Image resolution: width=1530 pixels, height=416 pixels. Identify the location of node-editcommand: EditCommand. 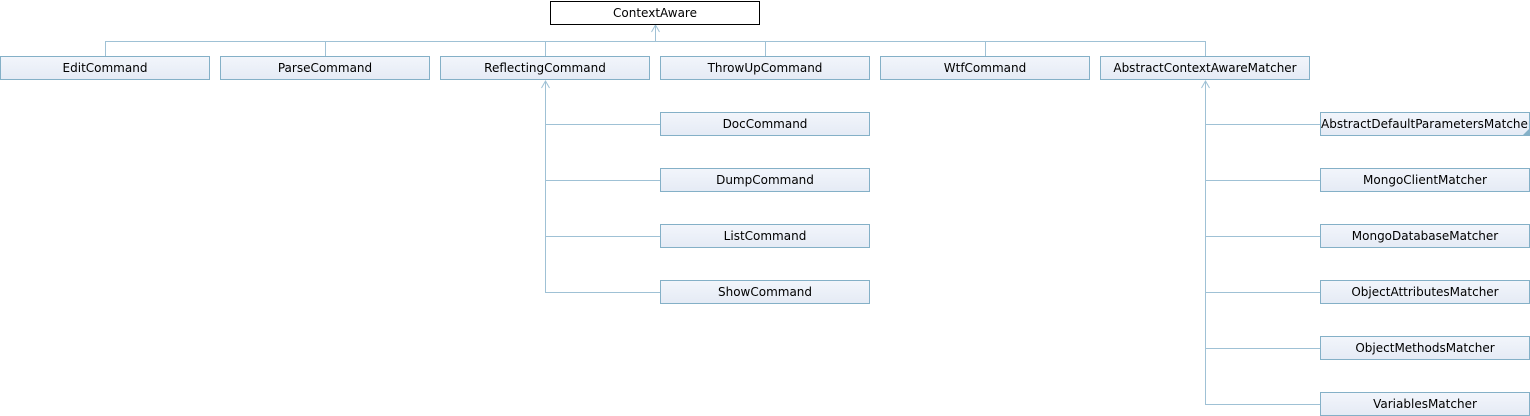
(105, 68).